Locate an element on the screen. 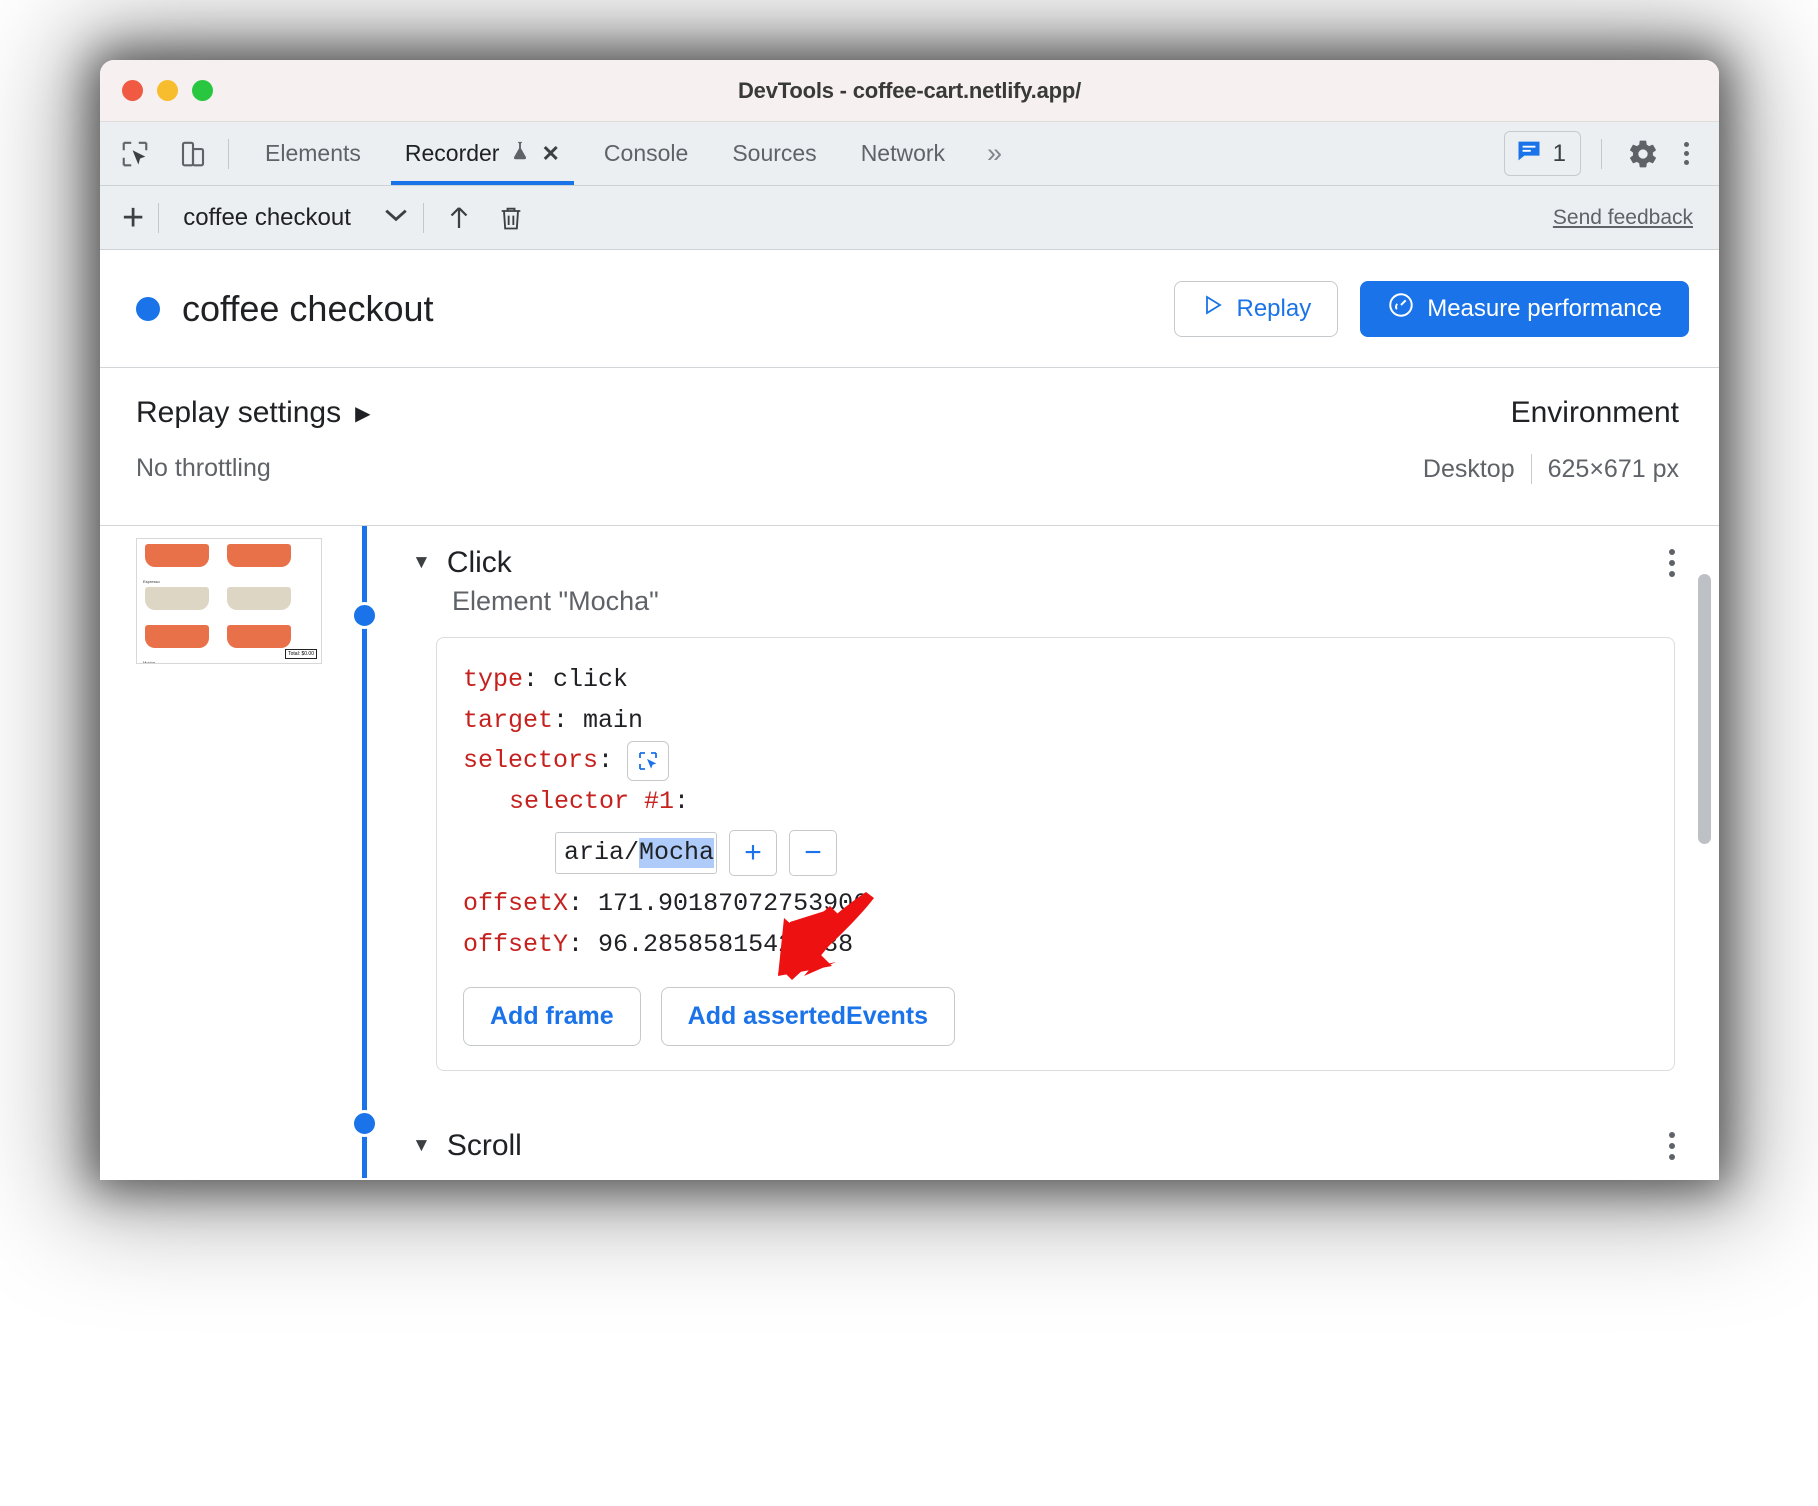 The width and height of the screenshot is (1818, 1506). flask-icon is located at coordinates (520, 154).